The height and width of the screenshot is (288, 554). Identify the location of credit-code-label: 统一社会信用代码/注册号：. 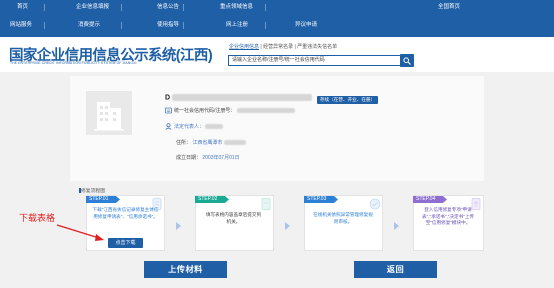
(205, 111).